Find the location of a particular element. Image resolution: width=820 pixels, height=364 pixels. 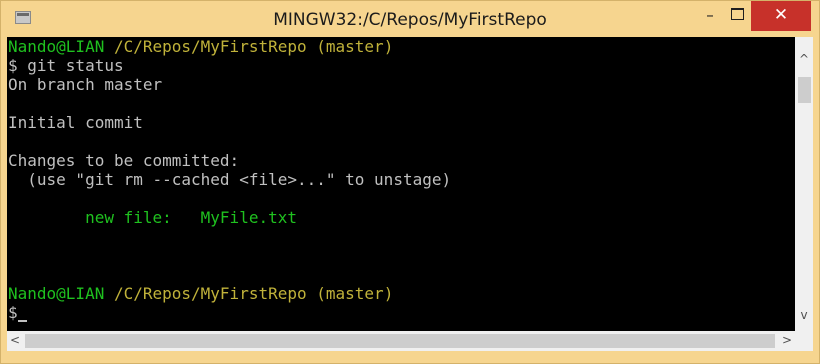

vertical-scrollbar: ^ v is located at coordinates (804, 184).